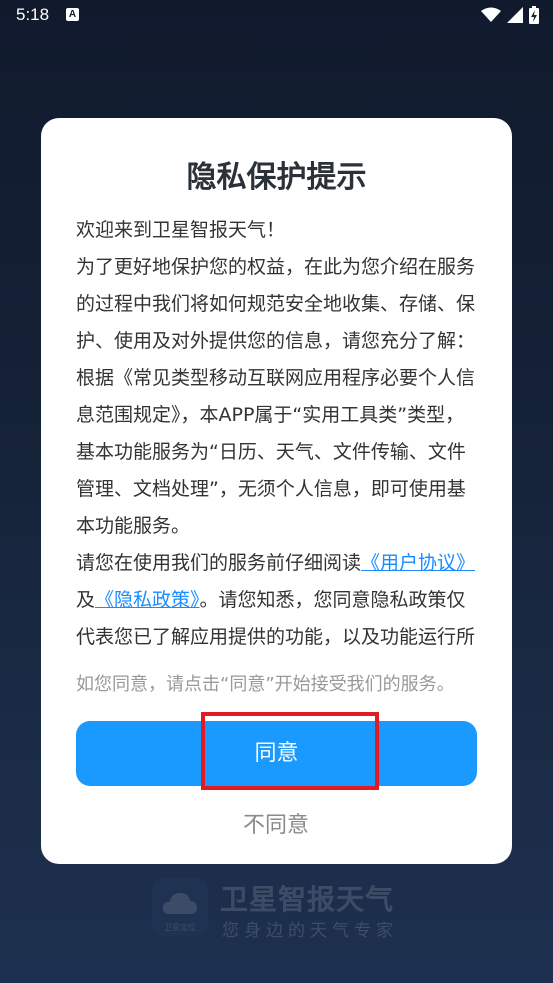 The image size is (553, 983). I want to click on app-logo-icon: 卫星定位, so click(180, 907).